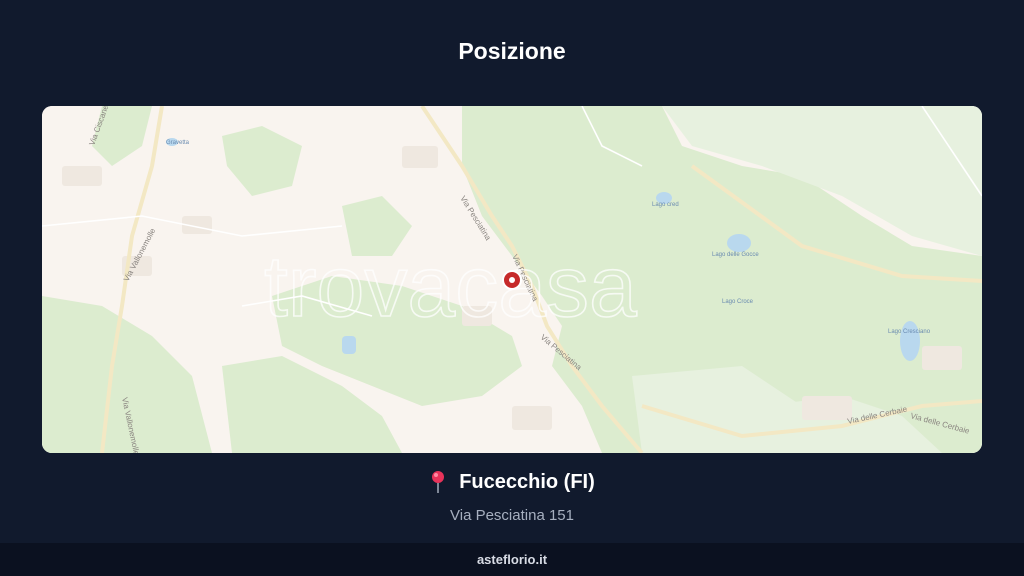  I want to click on place-label: Lago delle Gocce, so click(735, 255).